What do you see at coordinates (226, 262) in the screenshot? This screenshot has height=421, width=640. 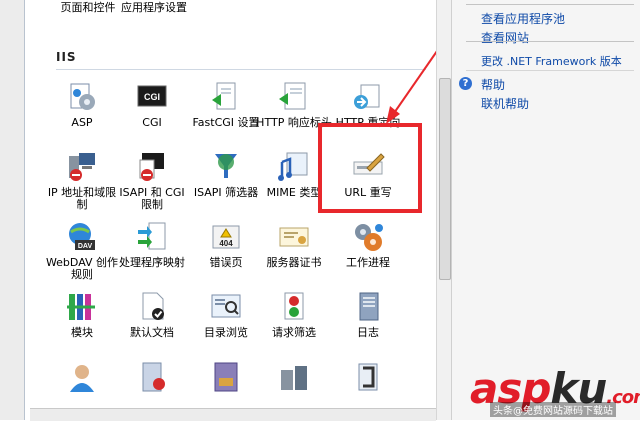 I see `feature-label: 错误页` at bounding box center [226, 262].